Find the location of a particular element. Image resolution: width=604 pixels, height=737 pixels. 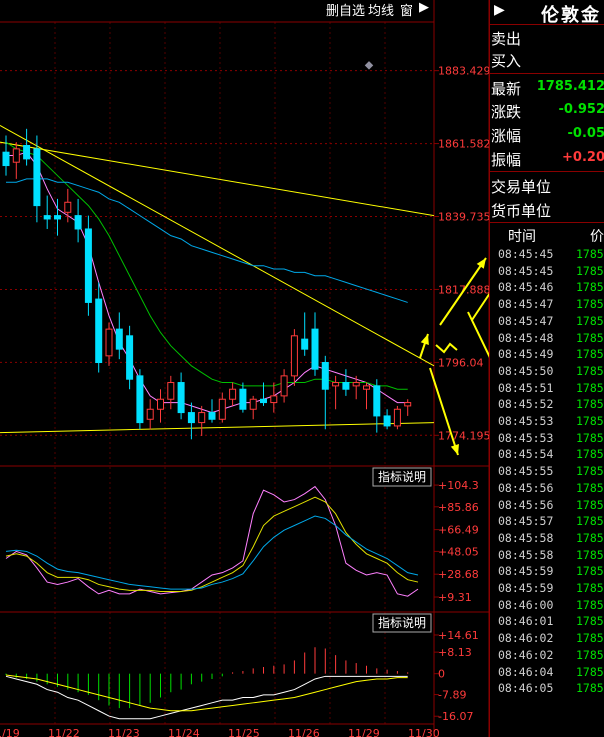

y-tick-label: 1774.195 is located at coordinates (463, 435).